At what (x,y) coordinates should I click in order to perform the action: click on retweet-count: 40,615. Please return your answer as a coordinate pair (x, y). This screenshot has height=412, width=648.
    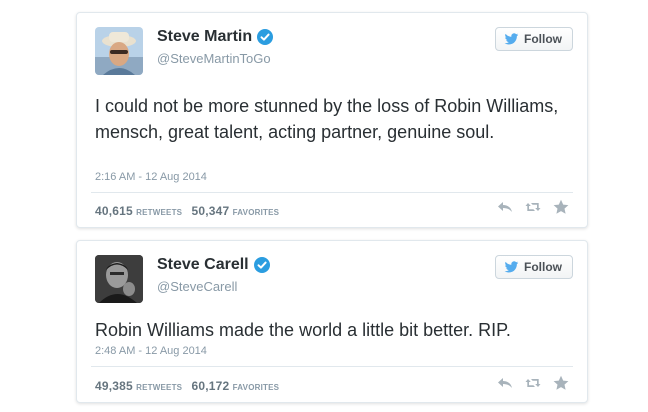
    Looking at the image, I should click on (114, 211).